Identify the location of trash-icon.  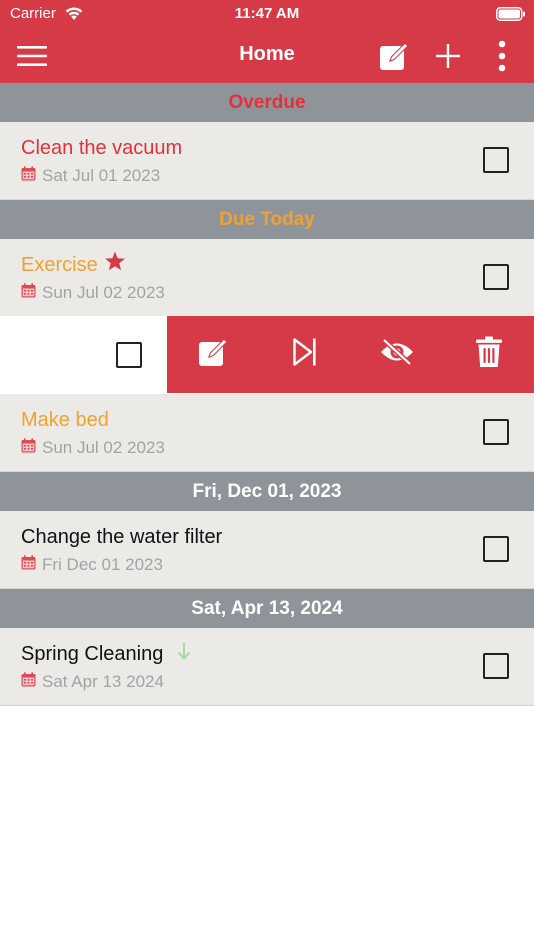
(489, 354).